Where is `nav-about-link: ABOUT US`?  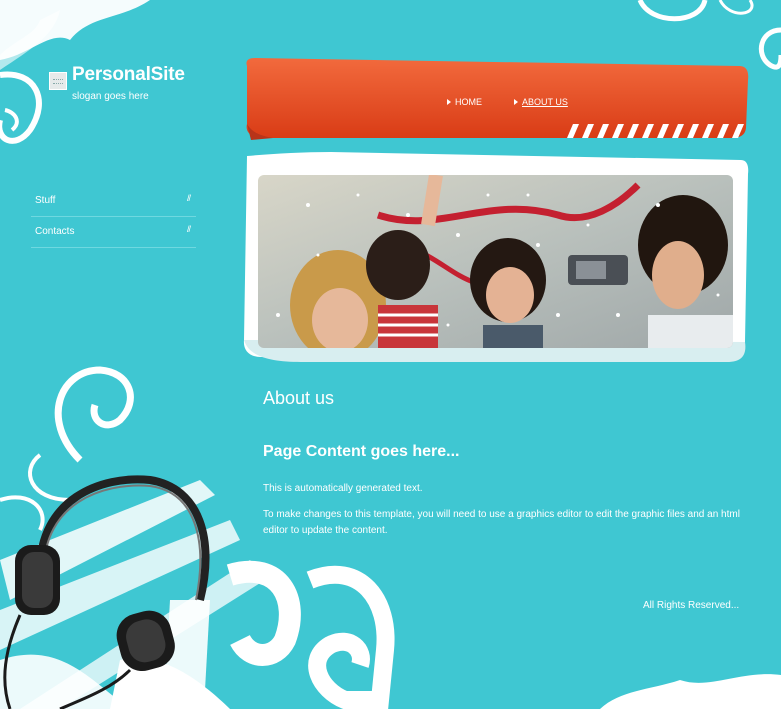
nav-about-link: ABOUT US is located at coordinates (541, 102).